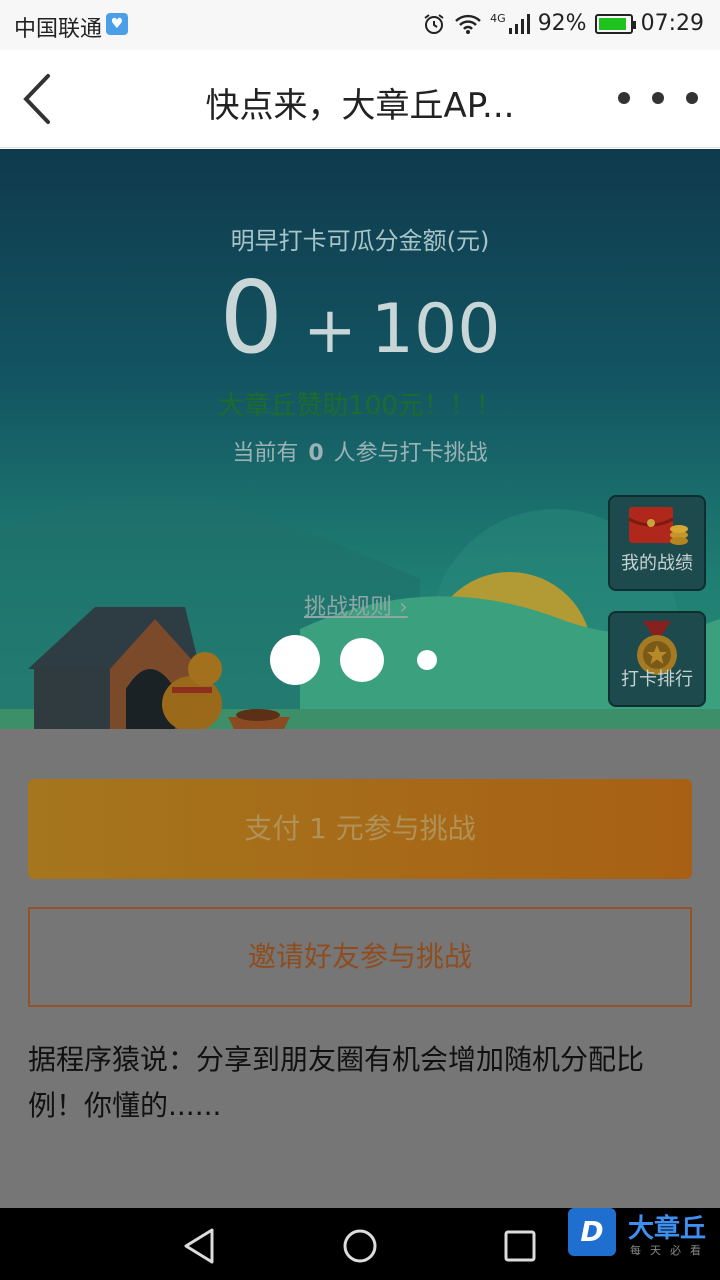 The height and width of the screenshot is (1280, 720). Describe the element at coordinates (657, 563) in the screenshot. I see `my-record-label: 我的战绩` at that location.